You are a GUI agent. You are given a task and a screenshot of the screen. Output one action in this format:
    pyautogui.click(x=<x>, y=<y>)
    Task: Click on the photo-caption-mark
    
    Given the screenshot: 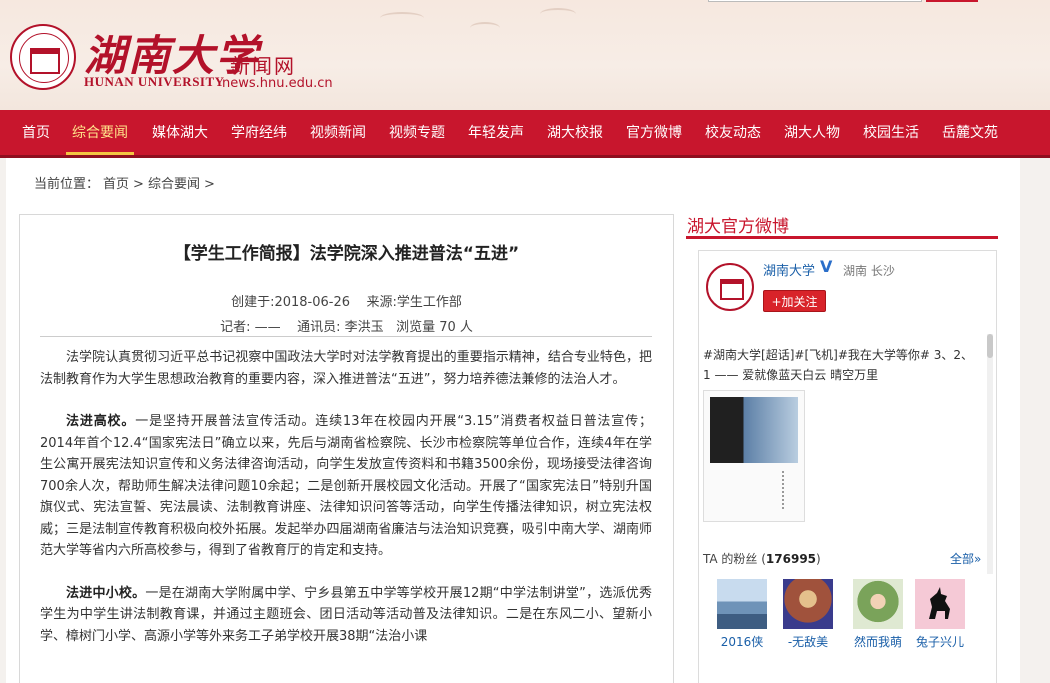 What is the action you would take?
    pyautogui.click(x=784, y=490)
    